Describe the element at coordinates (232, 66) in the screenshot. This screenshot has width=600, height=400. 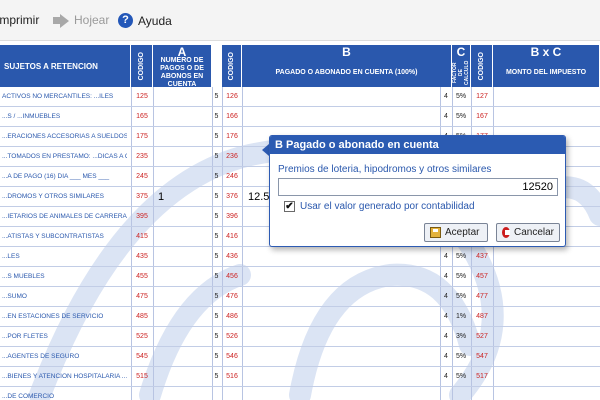
I see `header-codigo-2: CODIGO` at that location.